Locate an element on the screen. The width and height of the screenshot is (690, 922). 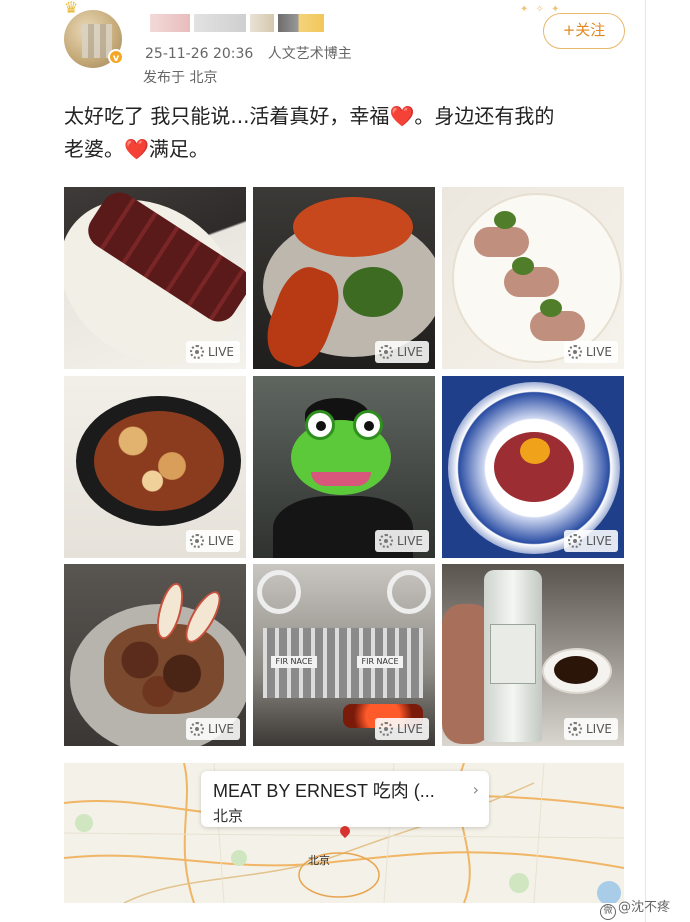
photo-grill: FIR NACE FIR NACE LIVE is located at coordinates (344, 655).